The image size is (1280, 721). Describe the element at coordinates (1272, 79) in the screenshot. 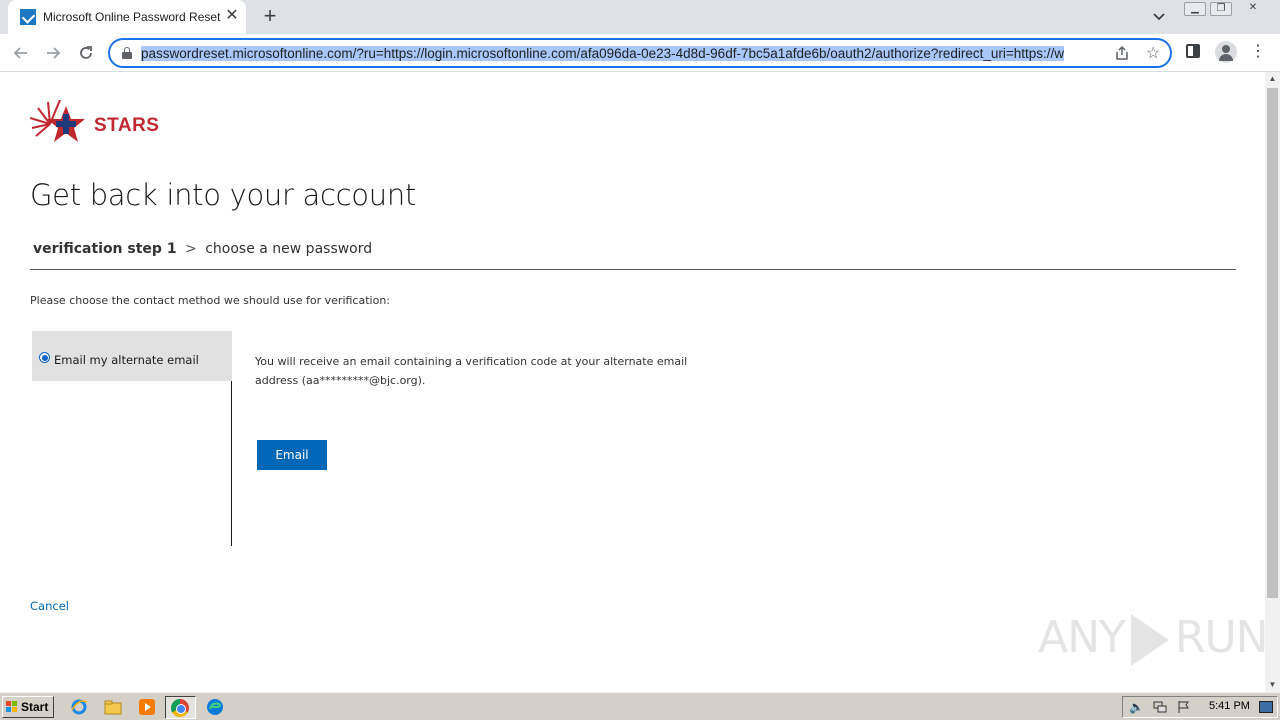

I see `scroll-up-icon: ▲` at that location.